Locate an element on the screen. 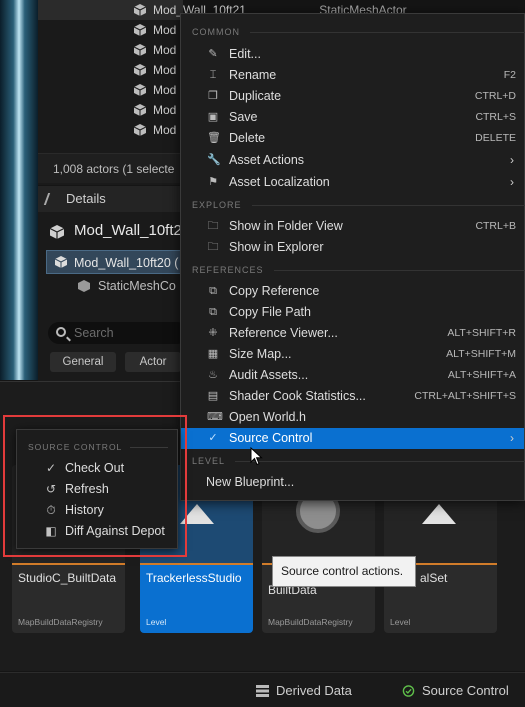 The image size is (525, 707). filter-chip-actor: Actor is located at coordinates (153, 362).